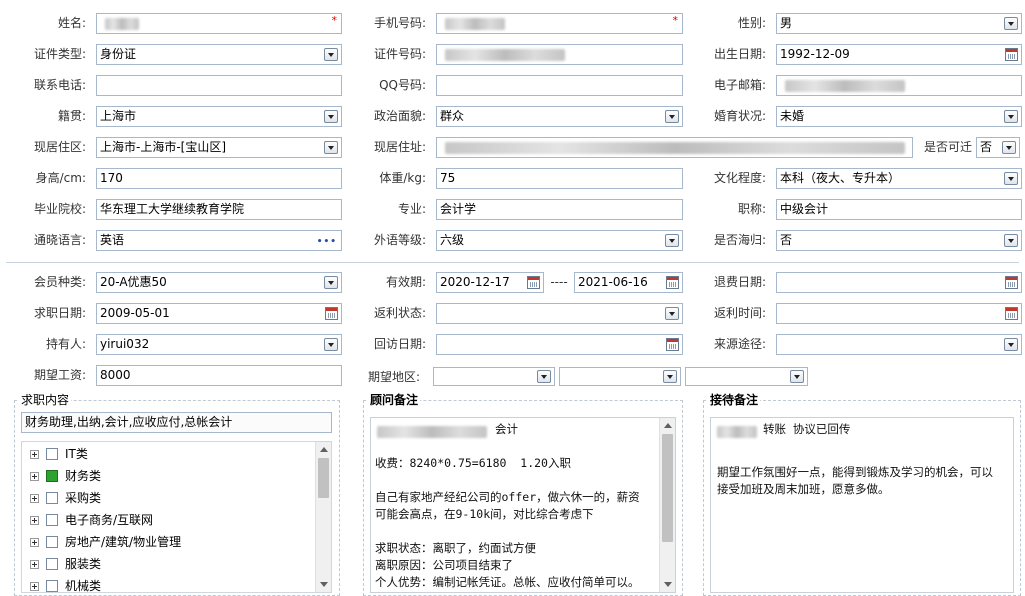 This screenshot has height=596, width=1025. I want to click on tree-item-label: IT类, so click(76, 454).